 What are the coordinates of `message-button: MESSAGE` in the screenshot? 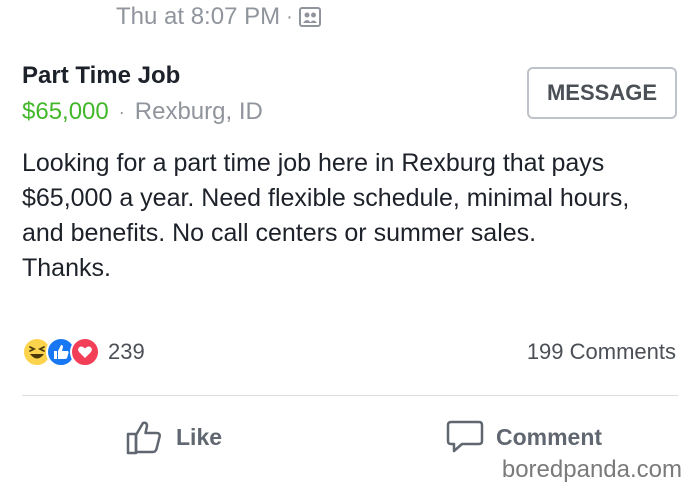 It's located at (602, 93).